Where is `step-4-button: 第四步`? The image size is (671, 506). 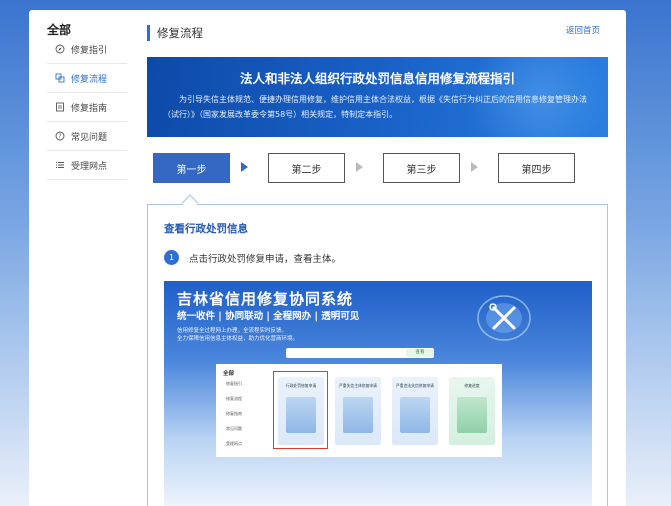 step-4-button: 第四步 is located at coordinates (536, 168).